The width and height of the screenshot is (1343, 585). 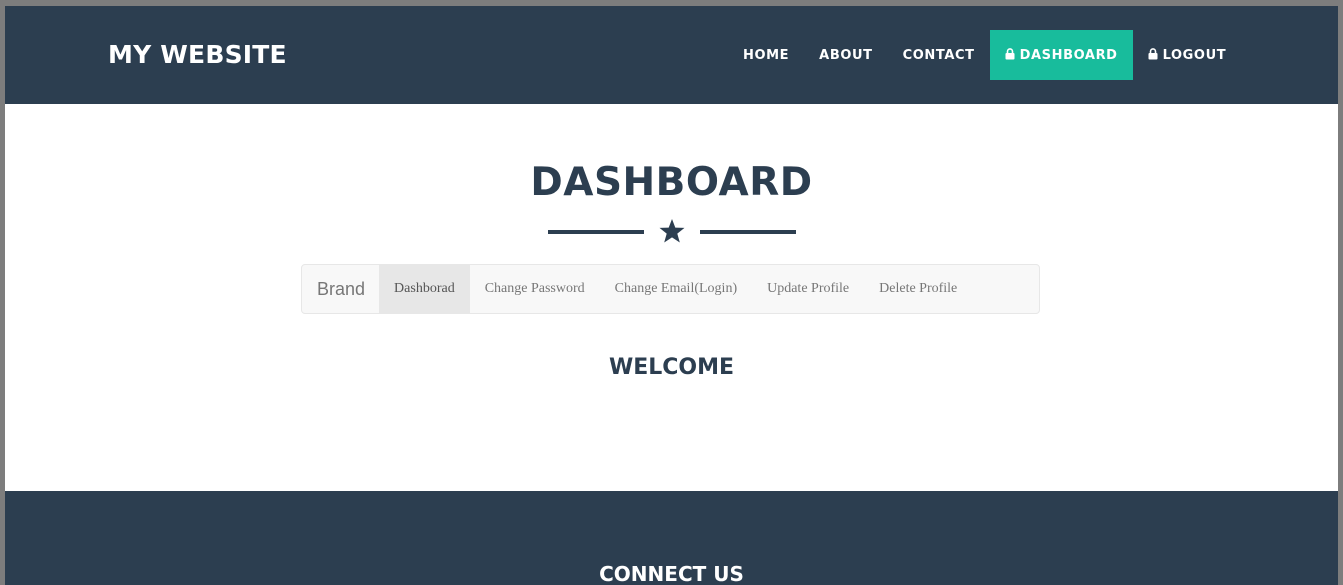 What do you see at coordinates (748, 232) in the screenshot?
I see `divider-line-right` at bounding box center [748, 232].